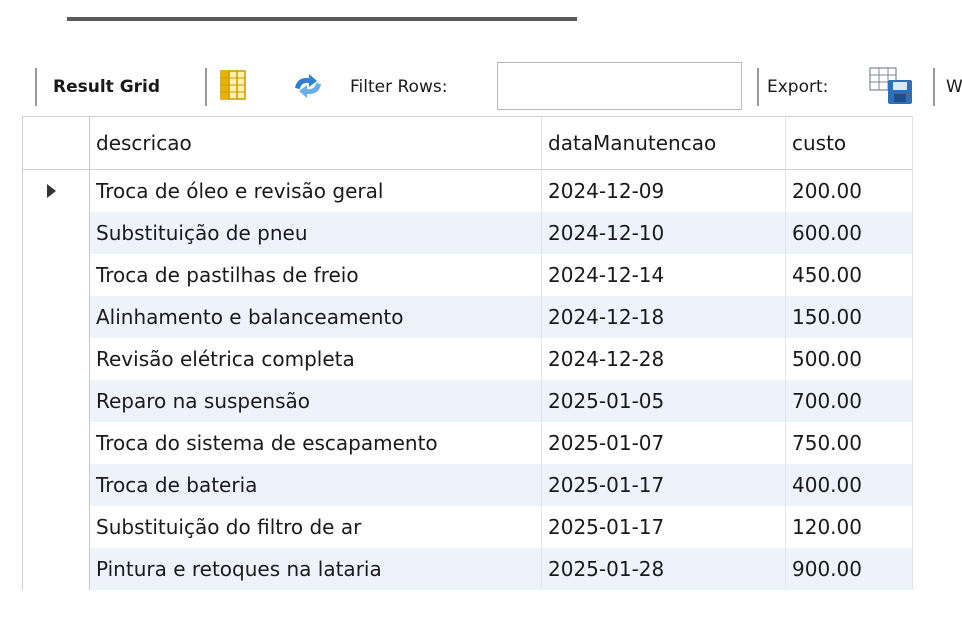 The height and width of the screenshot is (628, 962). What do you see at coordinates (619, 86) in the screenshot?
I see `filter-rows-input` at bounding box center [619, 86].